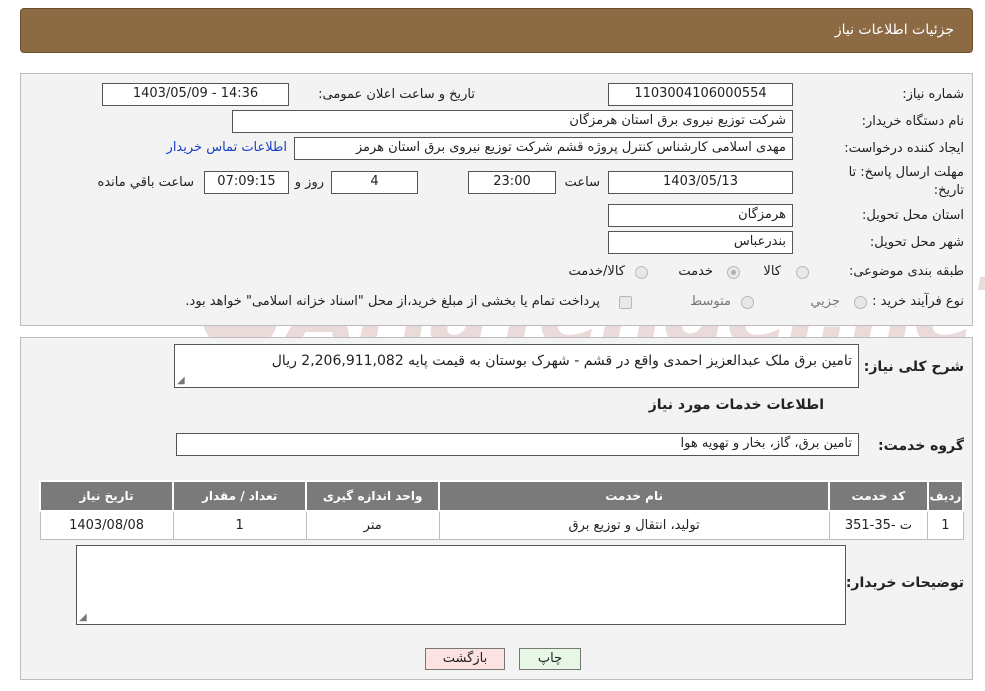 This screenshot has width=985, height=691. Describe the element at coordinates (918, 301) in the screenshot. I see `purchase-type-label: نوع فرآیند خرید :` at that location.